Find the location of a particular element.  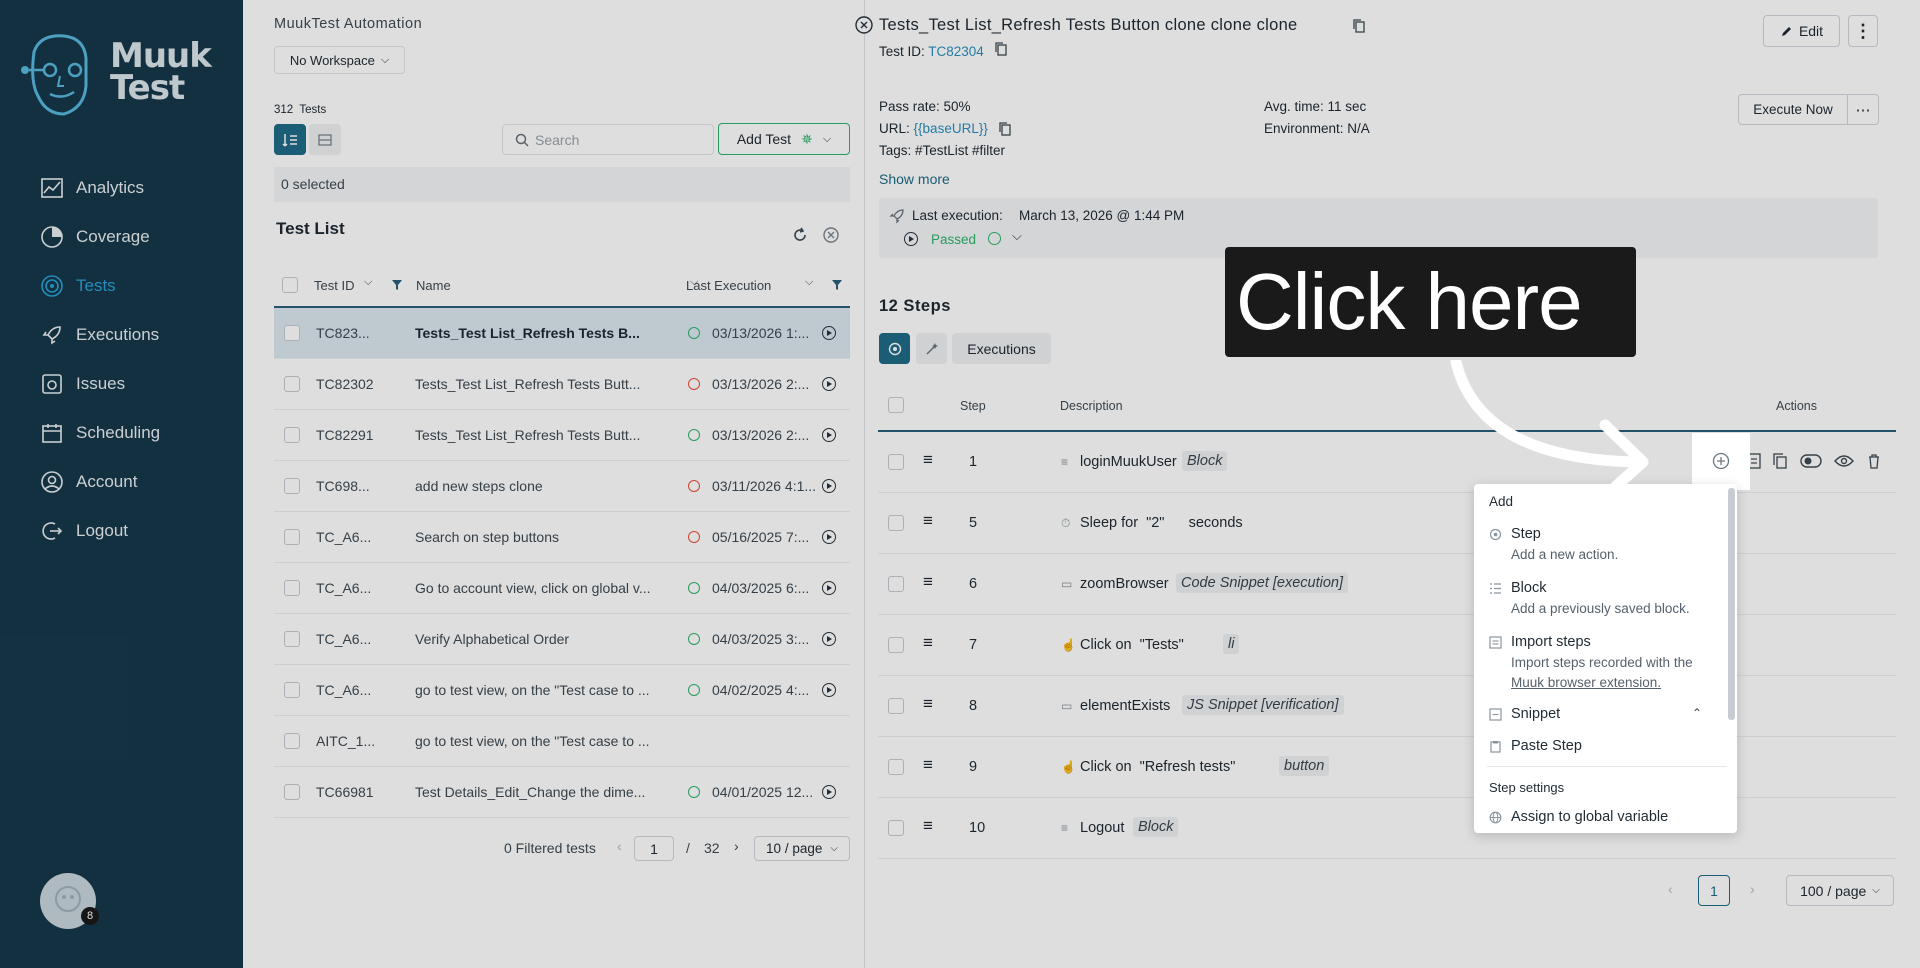

avatar: 8 is located at coordinates (69, 901).